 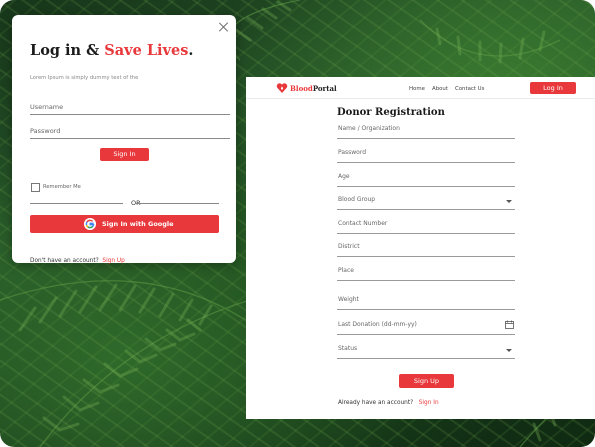 What do you see at coordinates (124, 154) in the screenshot?
I see `signin-button: Sign In` at bounding box center [124, 154].